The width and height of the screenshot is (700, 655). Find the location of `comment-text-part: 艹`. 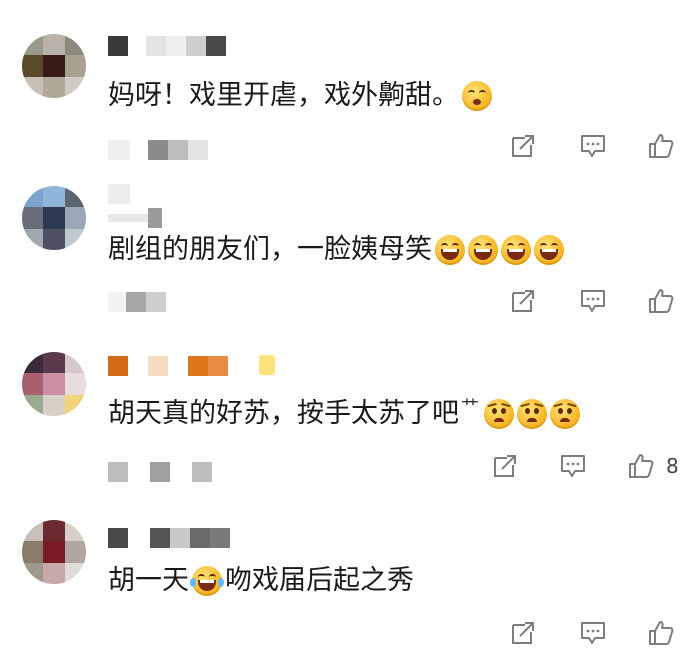

comment-text-part: 艹 is located at coordinates (470, 407).